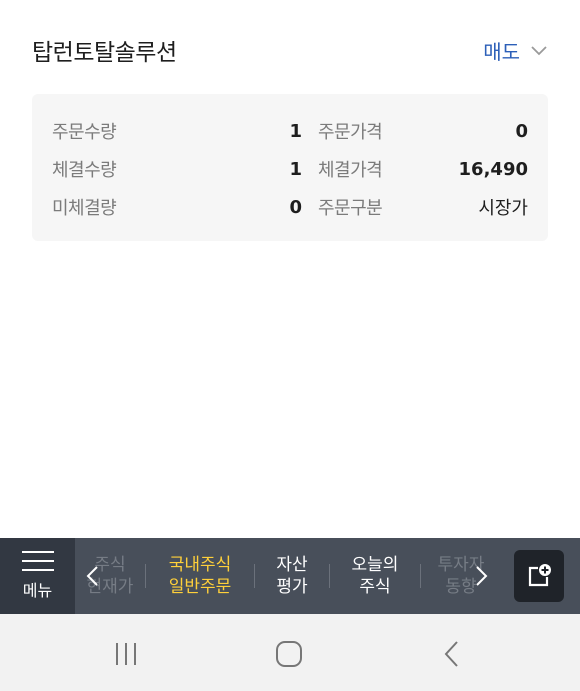 This screenshot has width=580, height=691. I want to click on order-info-row: 체결수량 1 체결가격 16,490, so click(290, 169).